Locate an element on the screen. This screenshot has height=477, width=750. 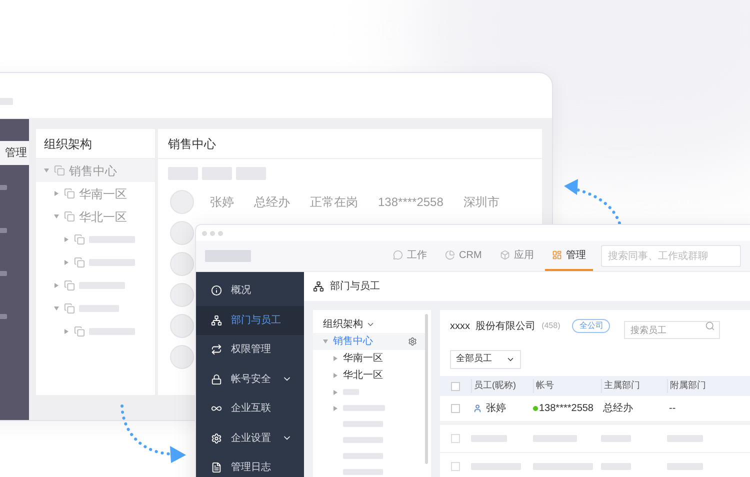
table-cell-text: 正常在岗 is located at coordinates (334, 202).